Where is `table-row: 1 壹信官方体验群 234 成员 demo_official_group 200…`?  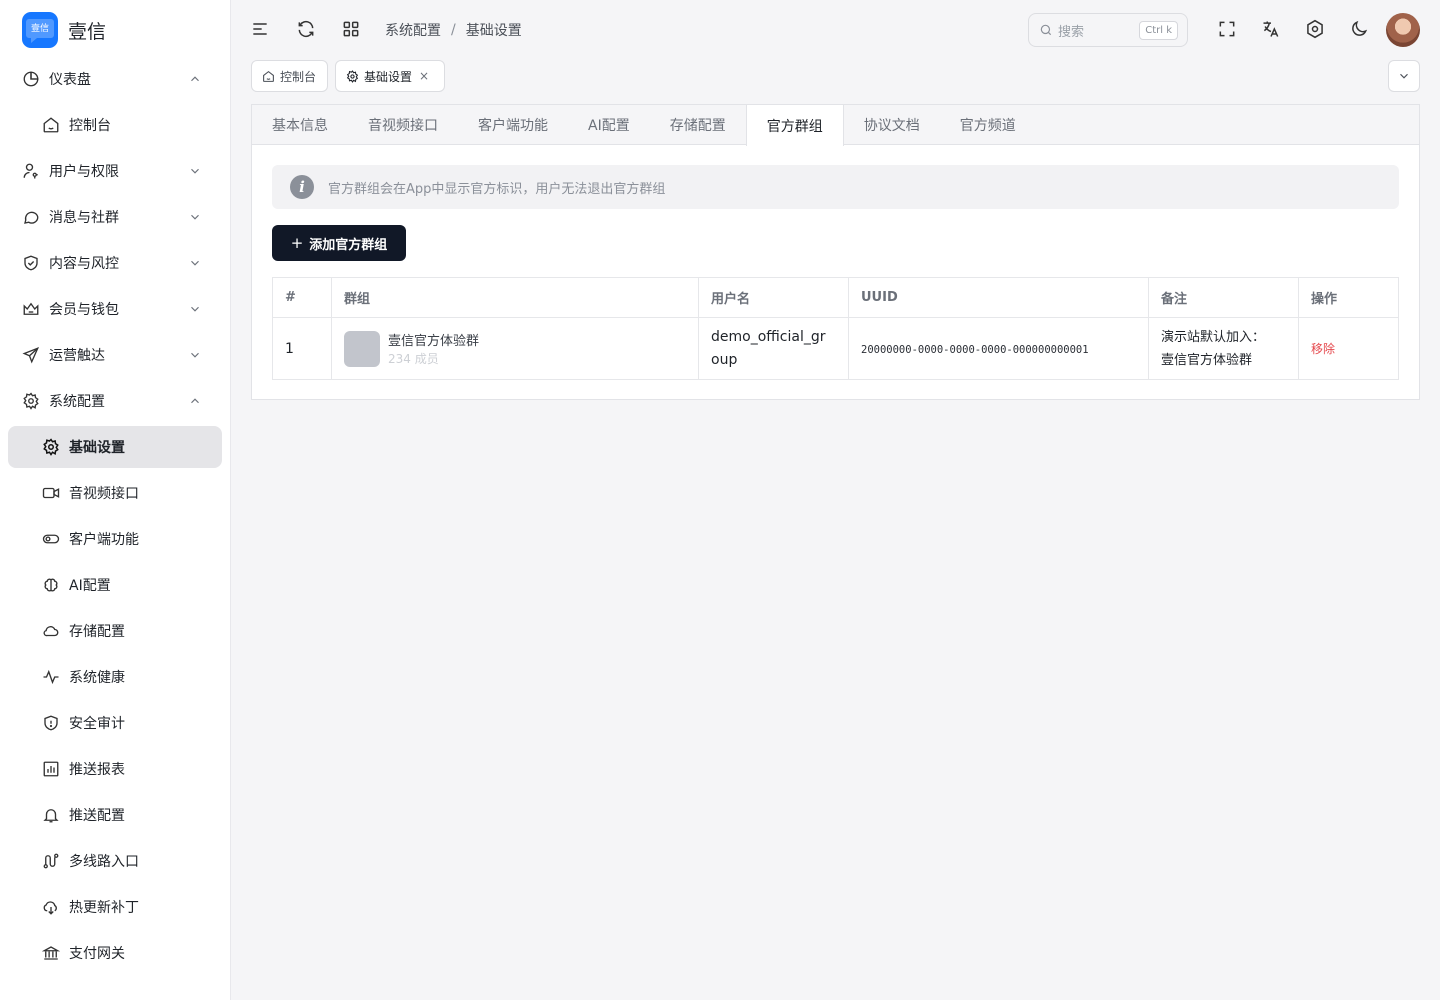 table-row: 1 壹信官方体验群 234 成员 demo_official_group 200… is located at coordinates (835, 348).